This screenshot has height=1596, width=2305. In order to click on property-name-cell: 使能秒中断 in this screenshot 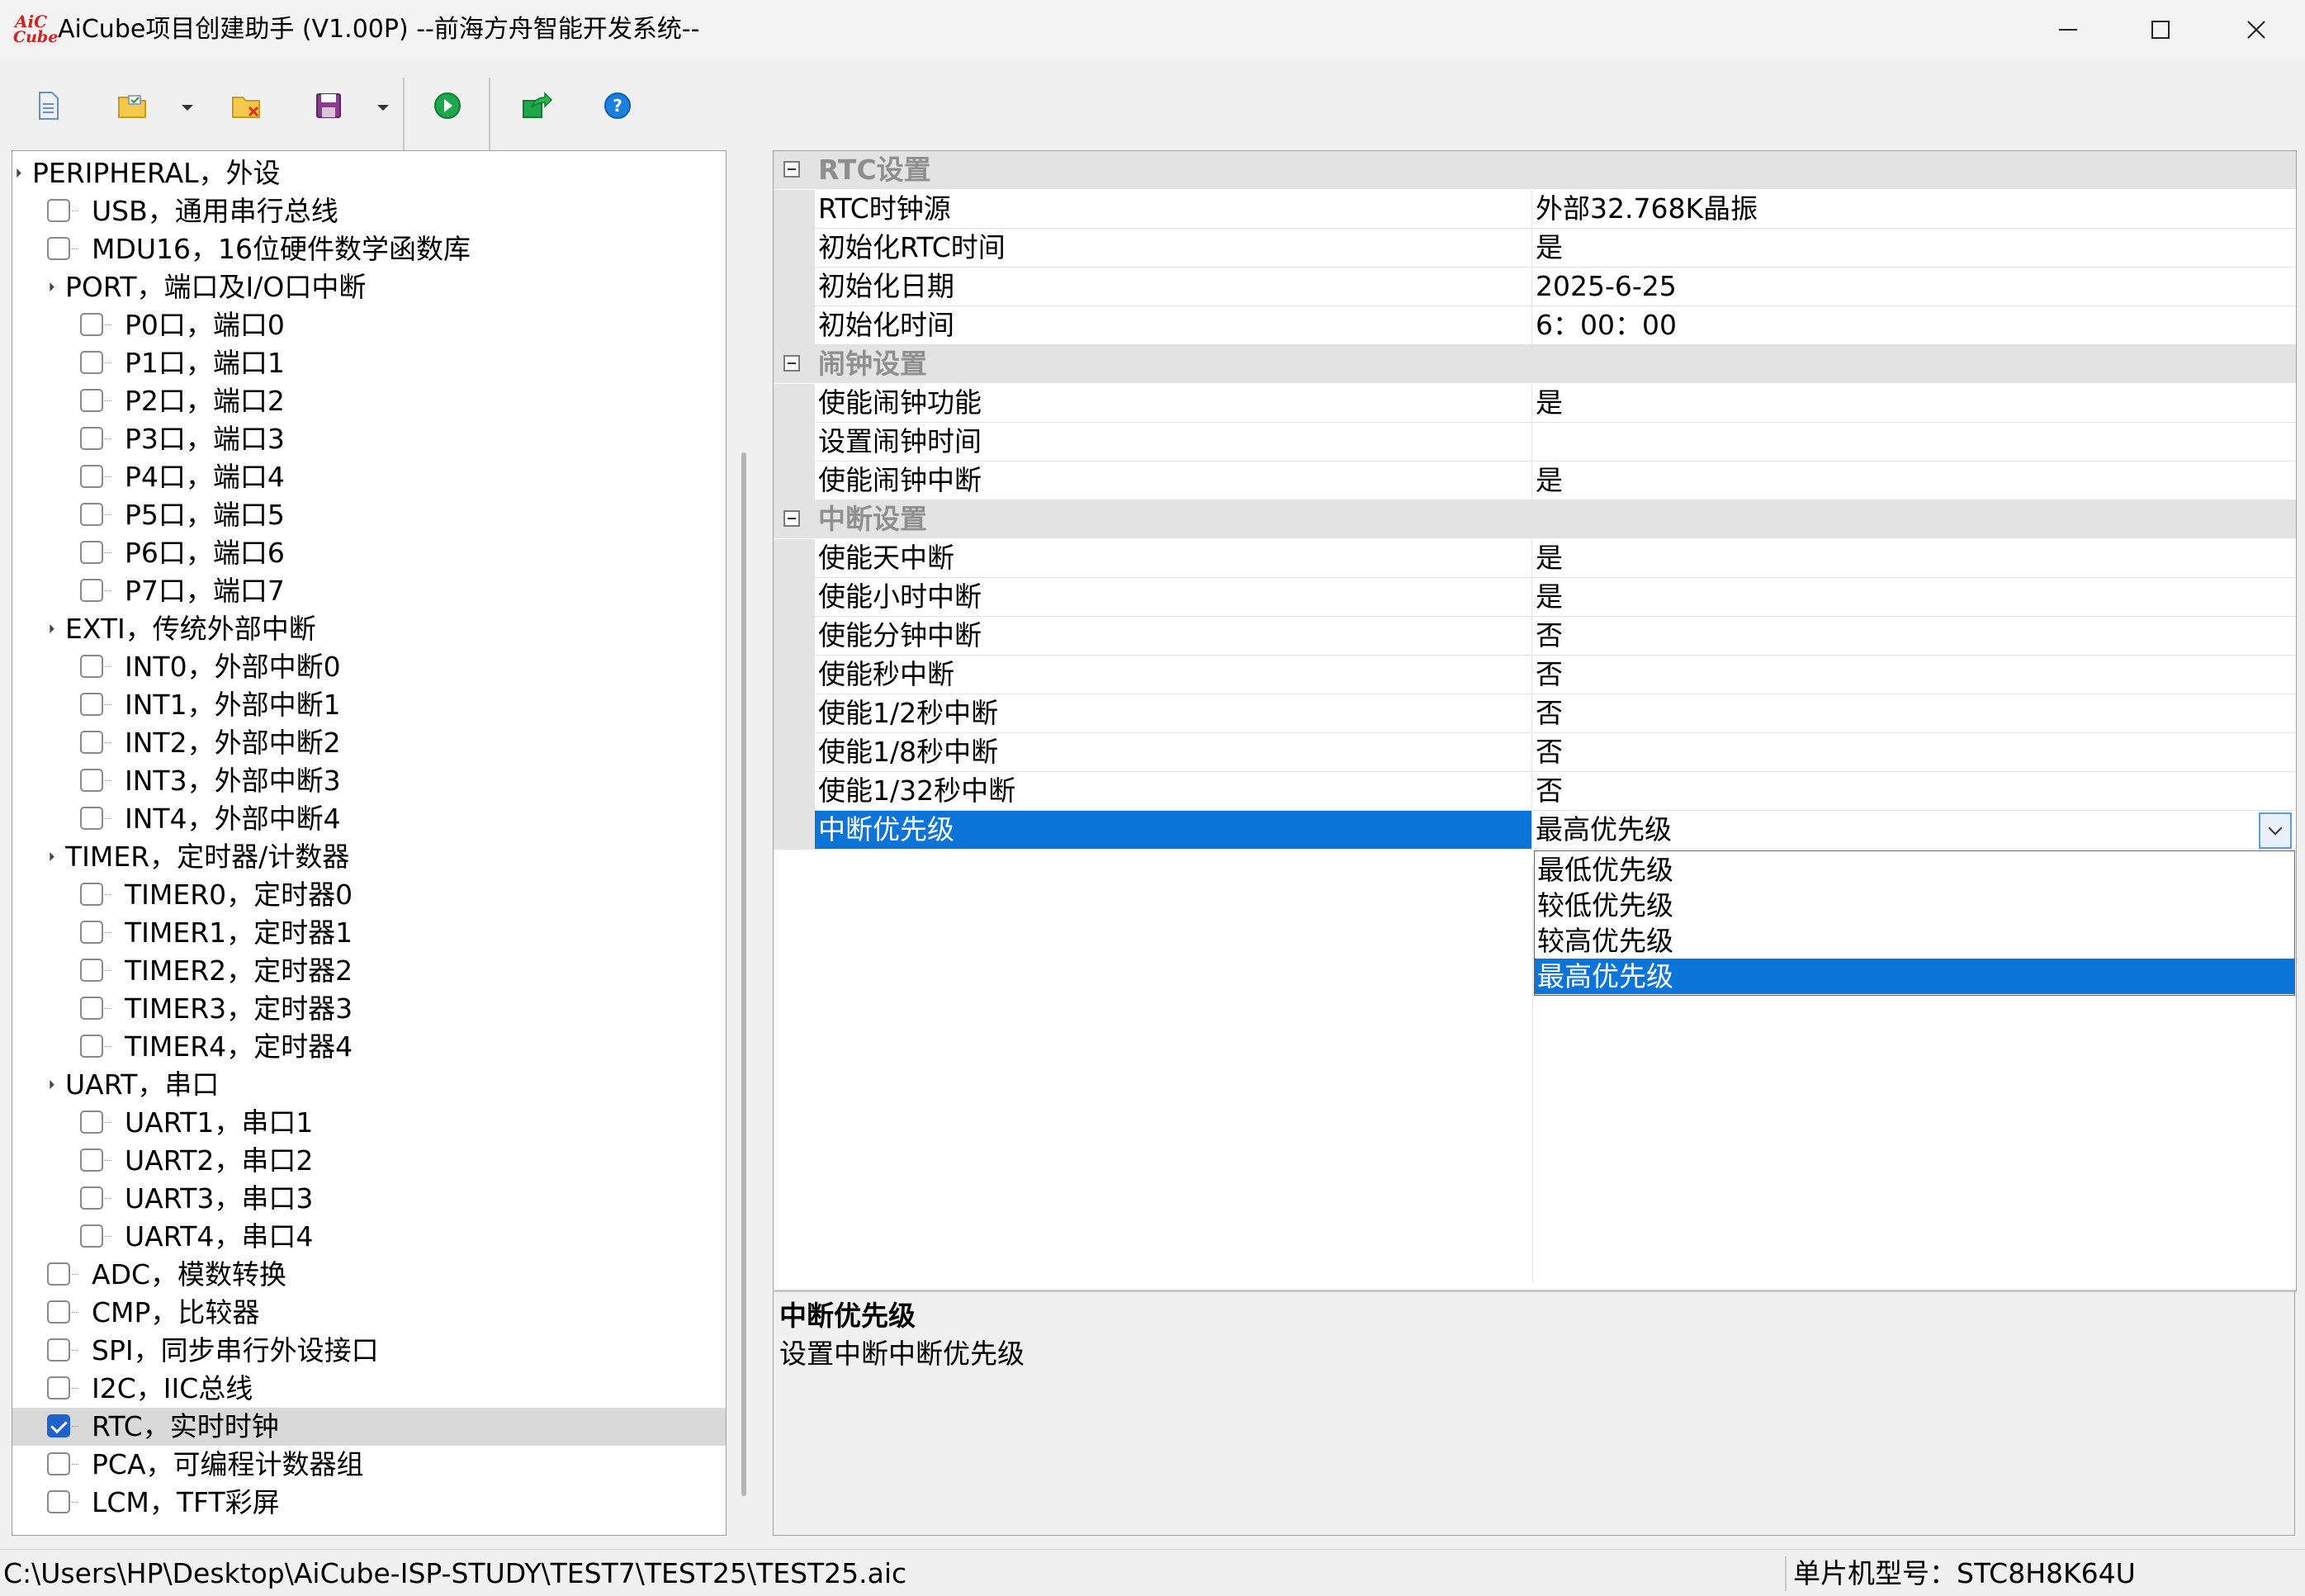, I will do `click(1173, 675)`.